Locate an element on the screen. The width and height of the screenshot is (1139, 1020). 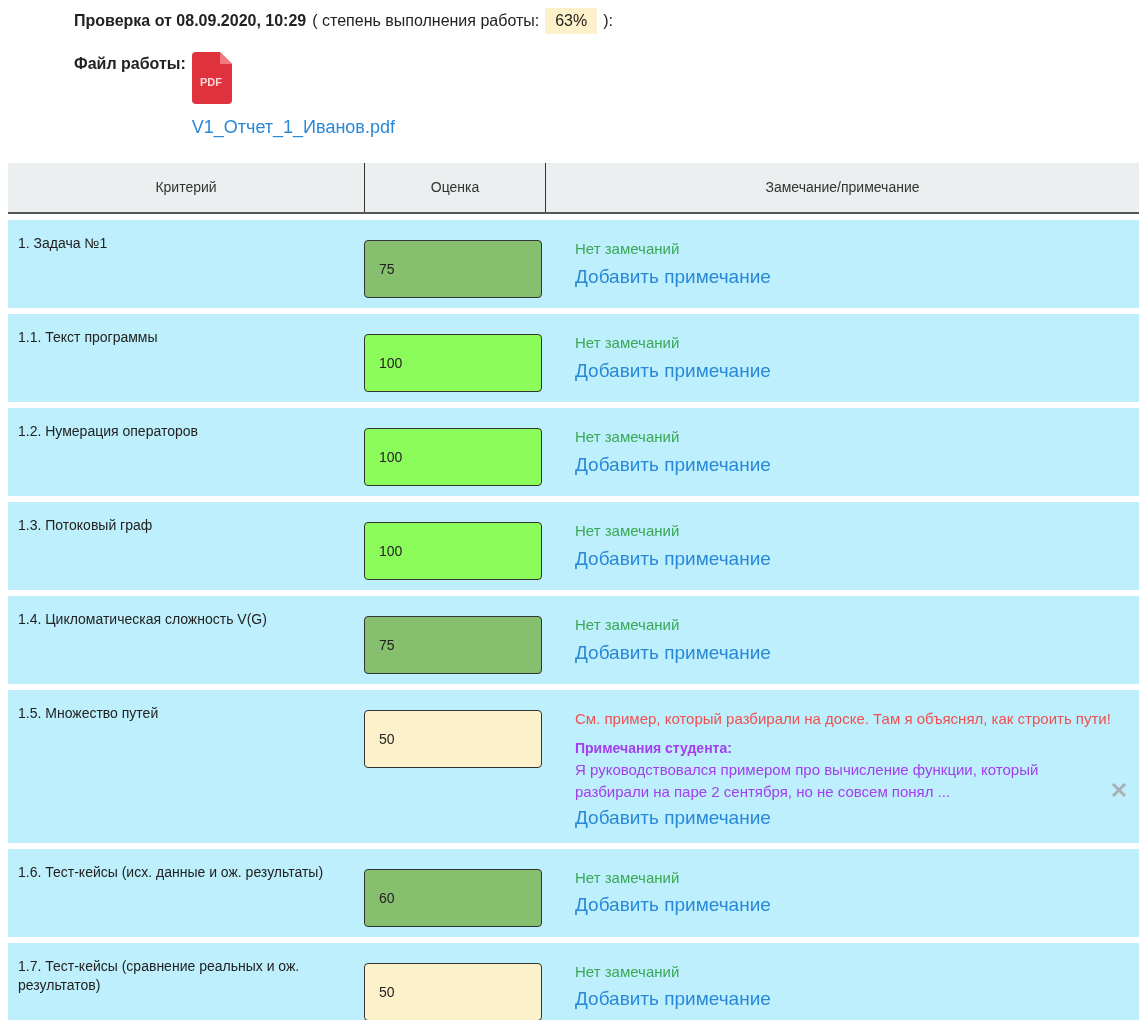
check-title: Проверка от 08.09.2020, 10:29 is located at coordinates (190, 21).